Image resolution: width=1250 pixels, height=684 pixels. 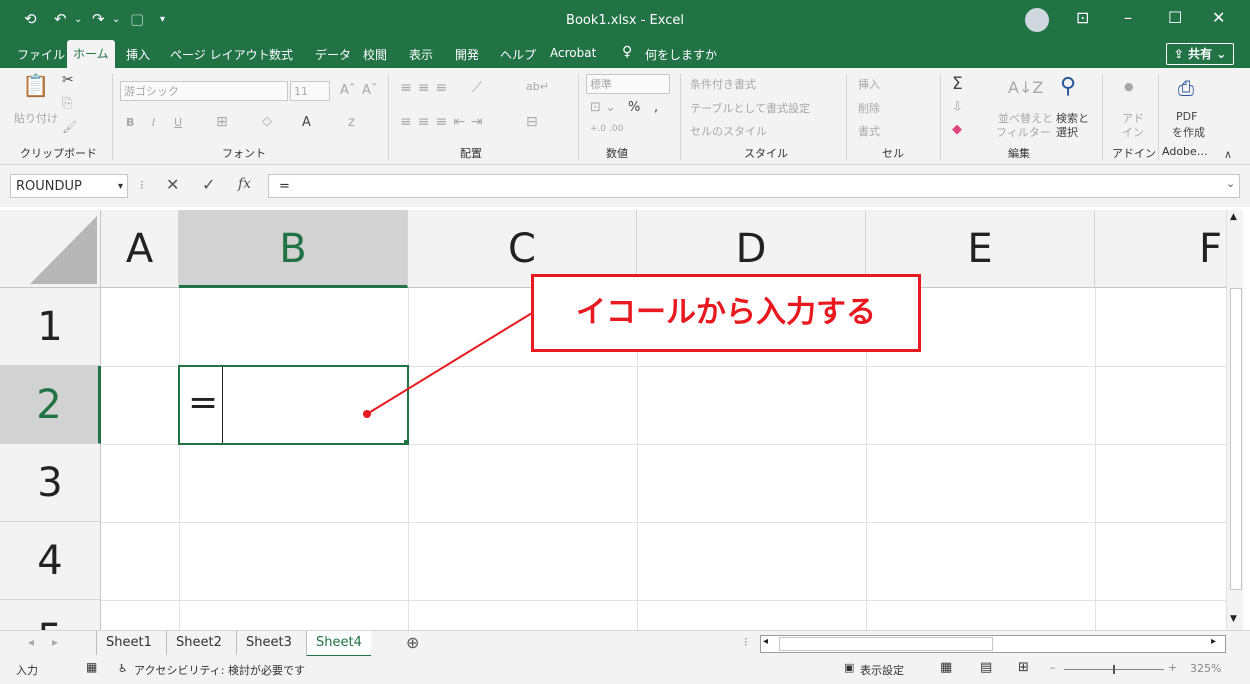 What do you see at coordinates (1213, 641) in the screenshot?
I see `scroll-right-icon: ▸` at bounding box center [1213, 641].